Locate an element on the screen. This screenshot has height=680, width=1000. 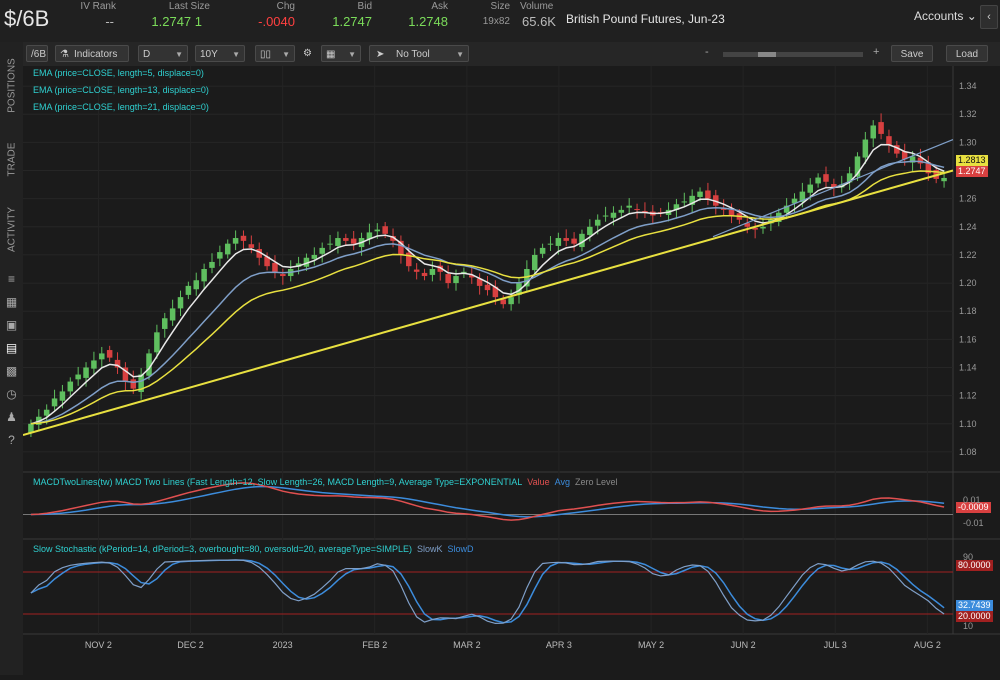
tab-trade-label: TRADE is located at coordinates (12, 159).